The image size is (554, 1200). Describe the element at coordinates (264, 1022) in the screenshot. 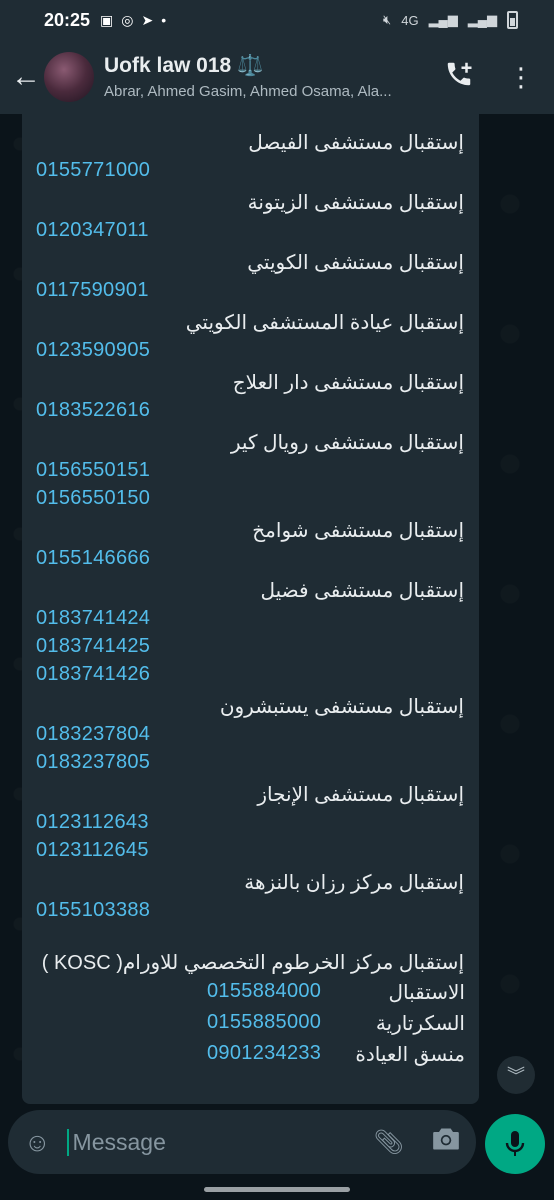

I see `kosc-phone-link: 0155885000` at that location.